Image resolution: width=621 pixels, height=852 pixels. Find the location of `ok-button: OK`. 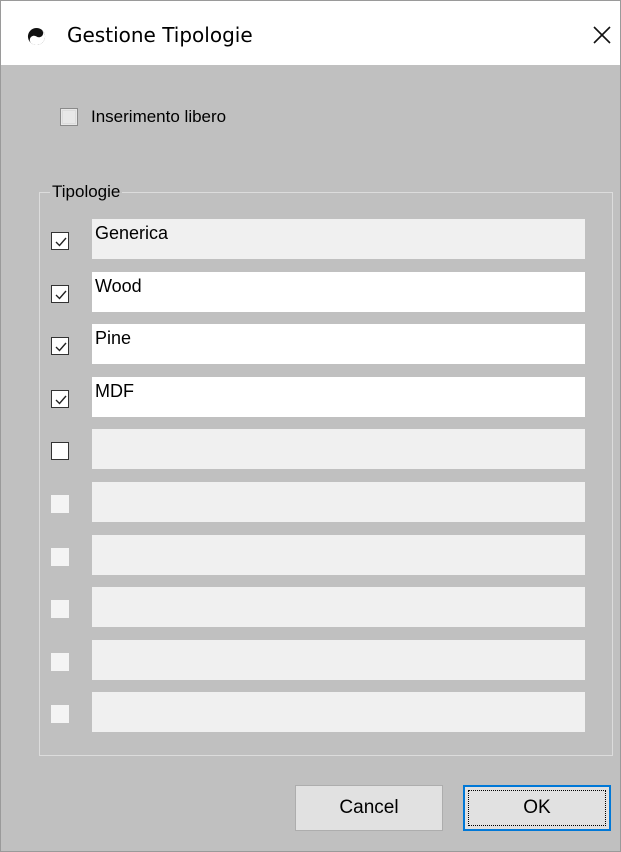

ok-button: OK is located at coordinates (537, 808).